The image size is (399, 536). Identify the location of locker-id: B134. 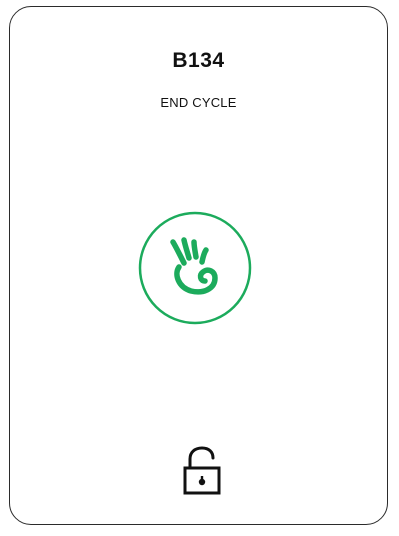
(198, 60).